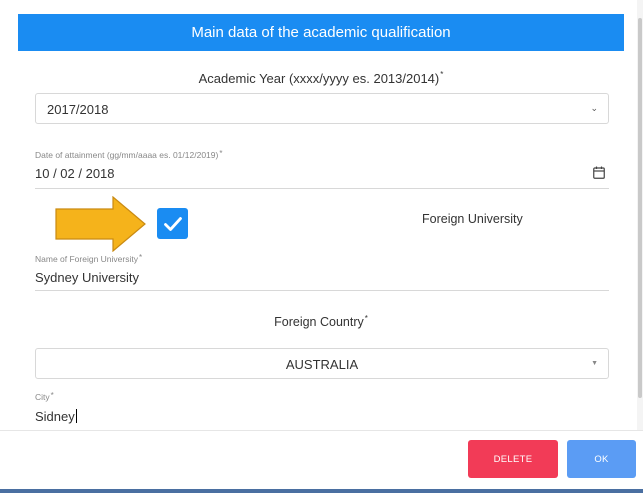 The height and width of the screenshot is (493, 643). I want to click on ok-button: OK, so click(601, 459).